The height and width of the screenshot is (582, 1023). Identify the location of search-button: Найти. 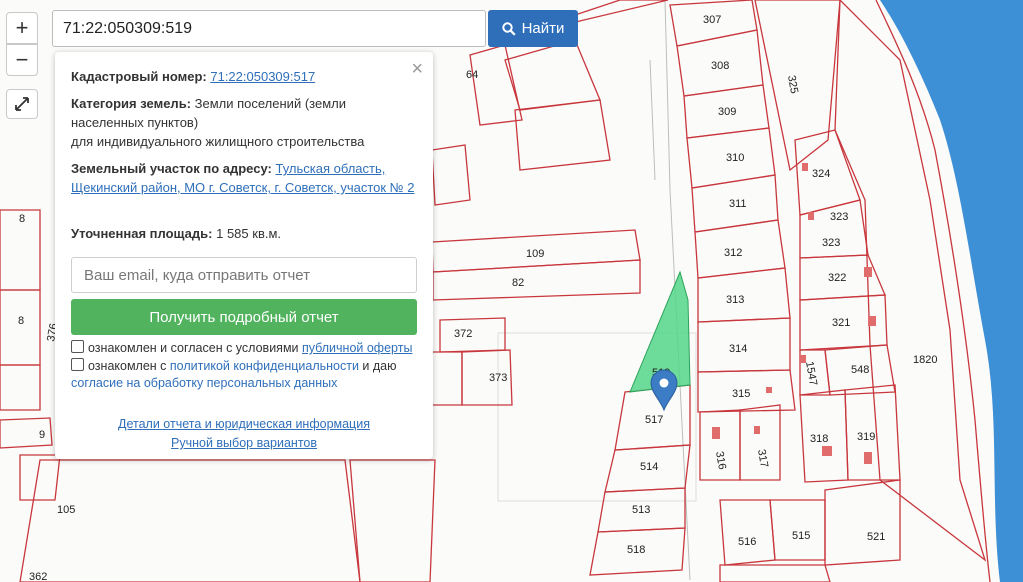
(533, 28).